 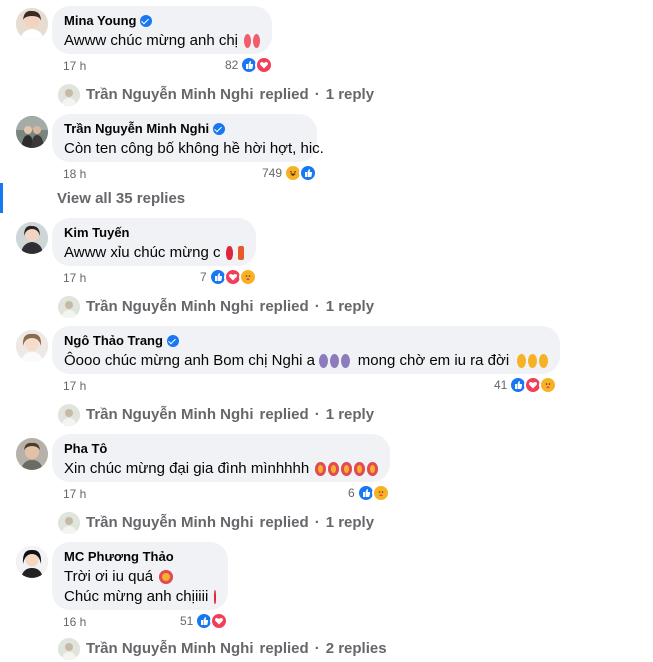 What do you see at coordinates (272, 173) in the screenshot?
I see `reaction-count: 749` at bounding box center [272, 173].